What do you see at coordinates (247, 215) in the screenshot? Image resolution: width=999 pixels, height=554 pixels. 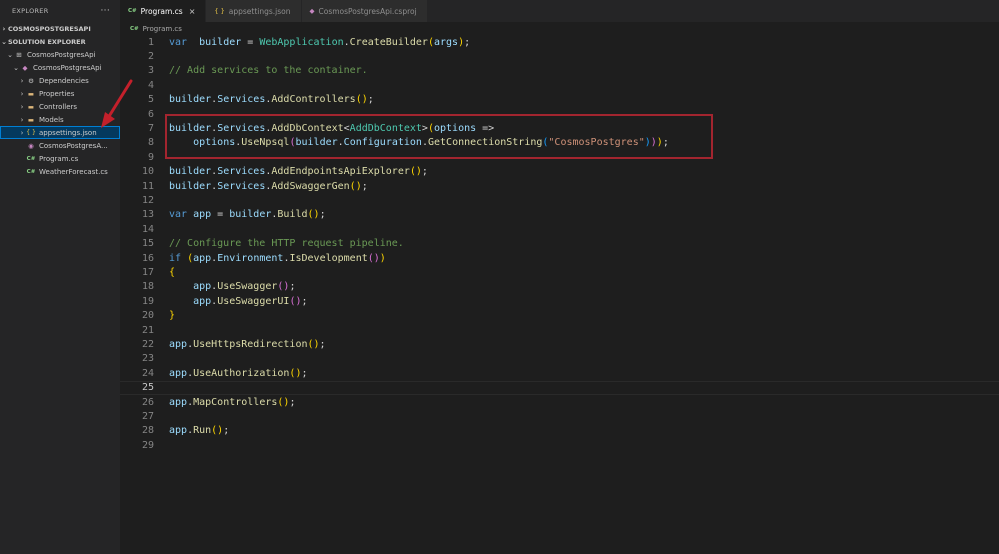 I see `code-text: var app = builder.Build();` at bounding box center [247, 215].